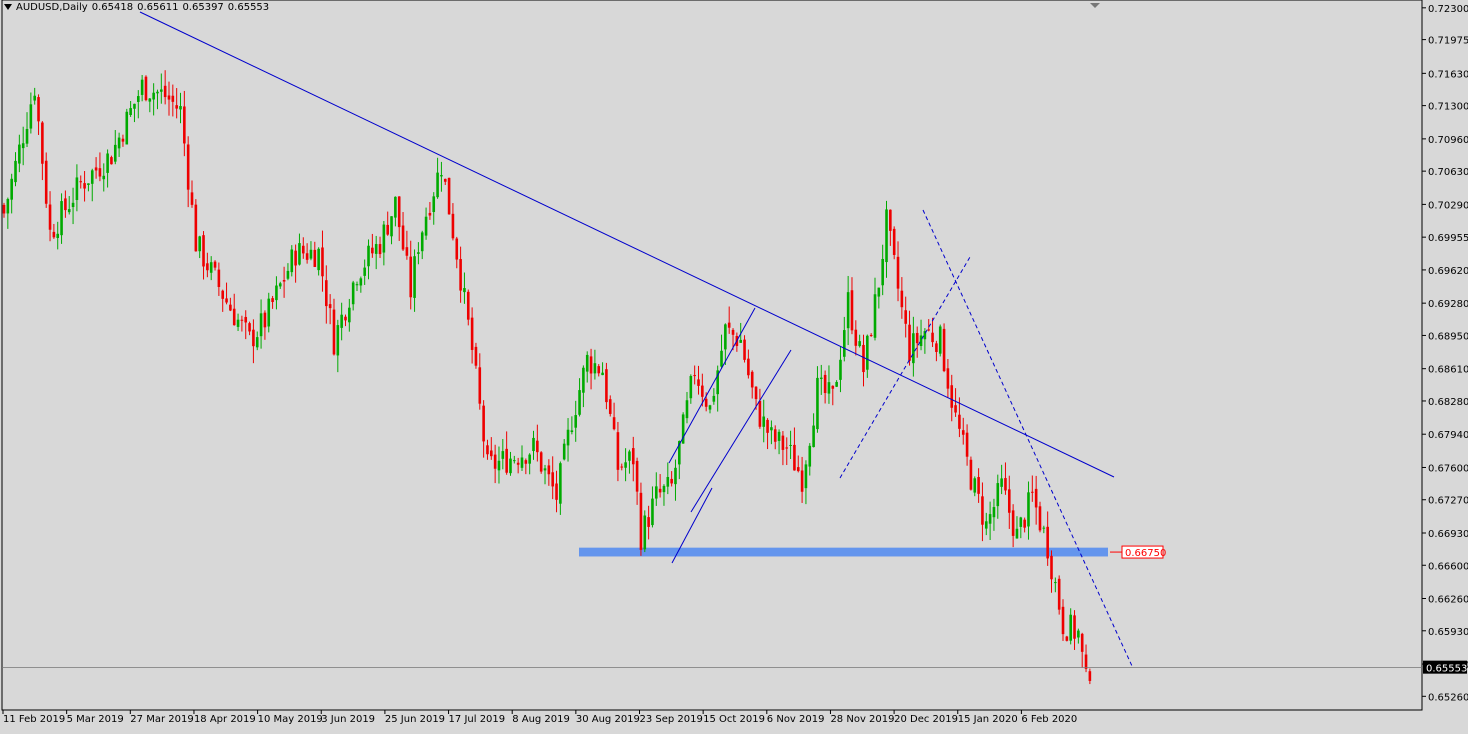 Image resolution: width=1468 pixels, height=734 pixels. Describe the element at coordinates (415, 719) in the screenshot. I see `x-tick-label: 25 Jun 2019` at that location.